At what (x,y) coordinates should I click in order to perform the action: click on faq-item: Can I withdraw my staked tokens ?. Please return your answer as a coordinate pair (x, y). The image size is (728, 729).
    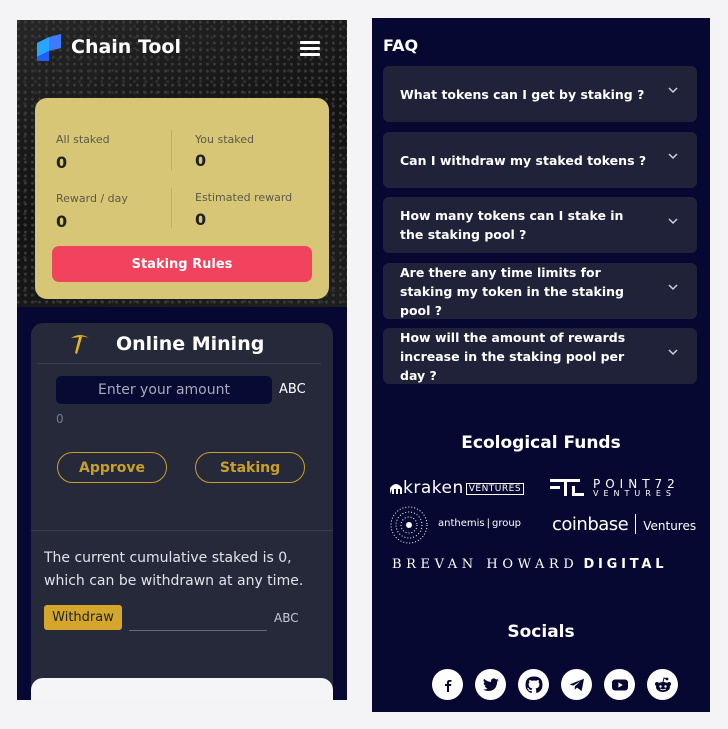
    Looking at the image, I should click on (540, 160).